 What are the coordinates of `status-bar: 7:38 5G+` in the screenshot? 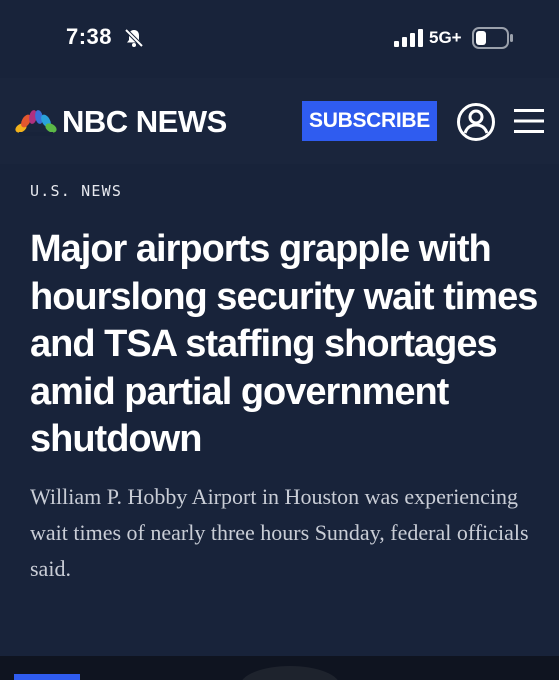 It's located at (279, 39).